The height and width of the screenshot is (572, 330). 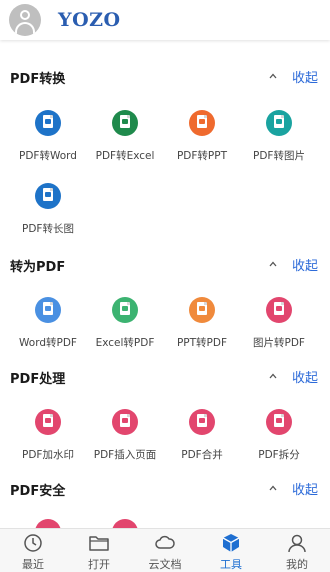 I want to click on tool-excel-to-pdf: Excel转PDF, so click(x=125, y=330).